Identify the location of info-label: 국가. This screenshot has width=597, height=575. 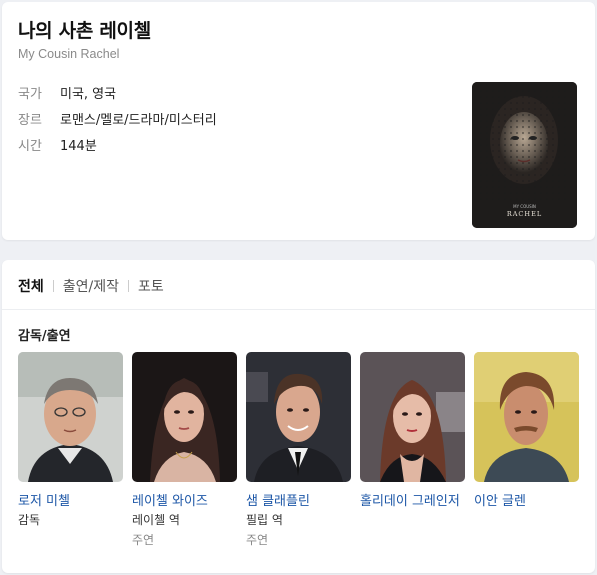
(30, 94).